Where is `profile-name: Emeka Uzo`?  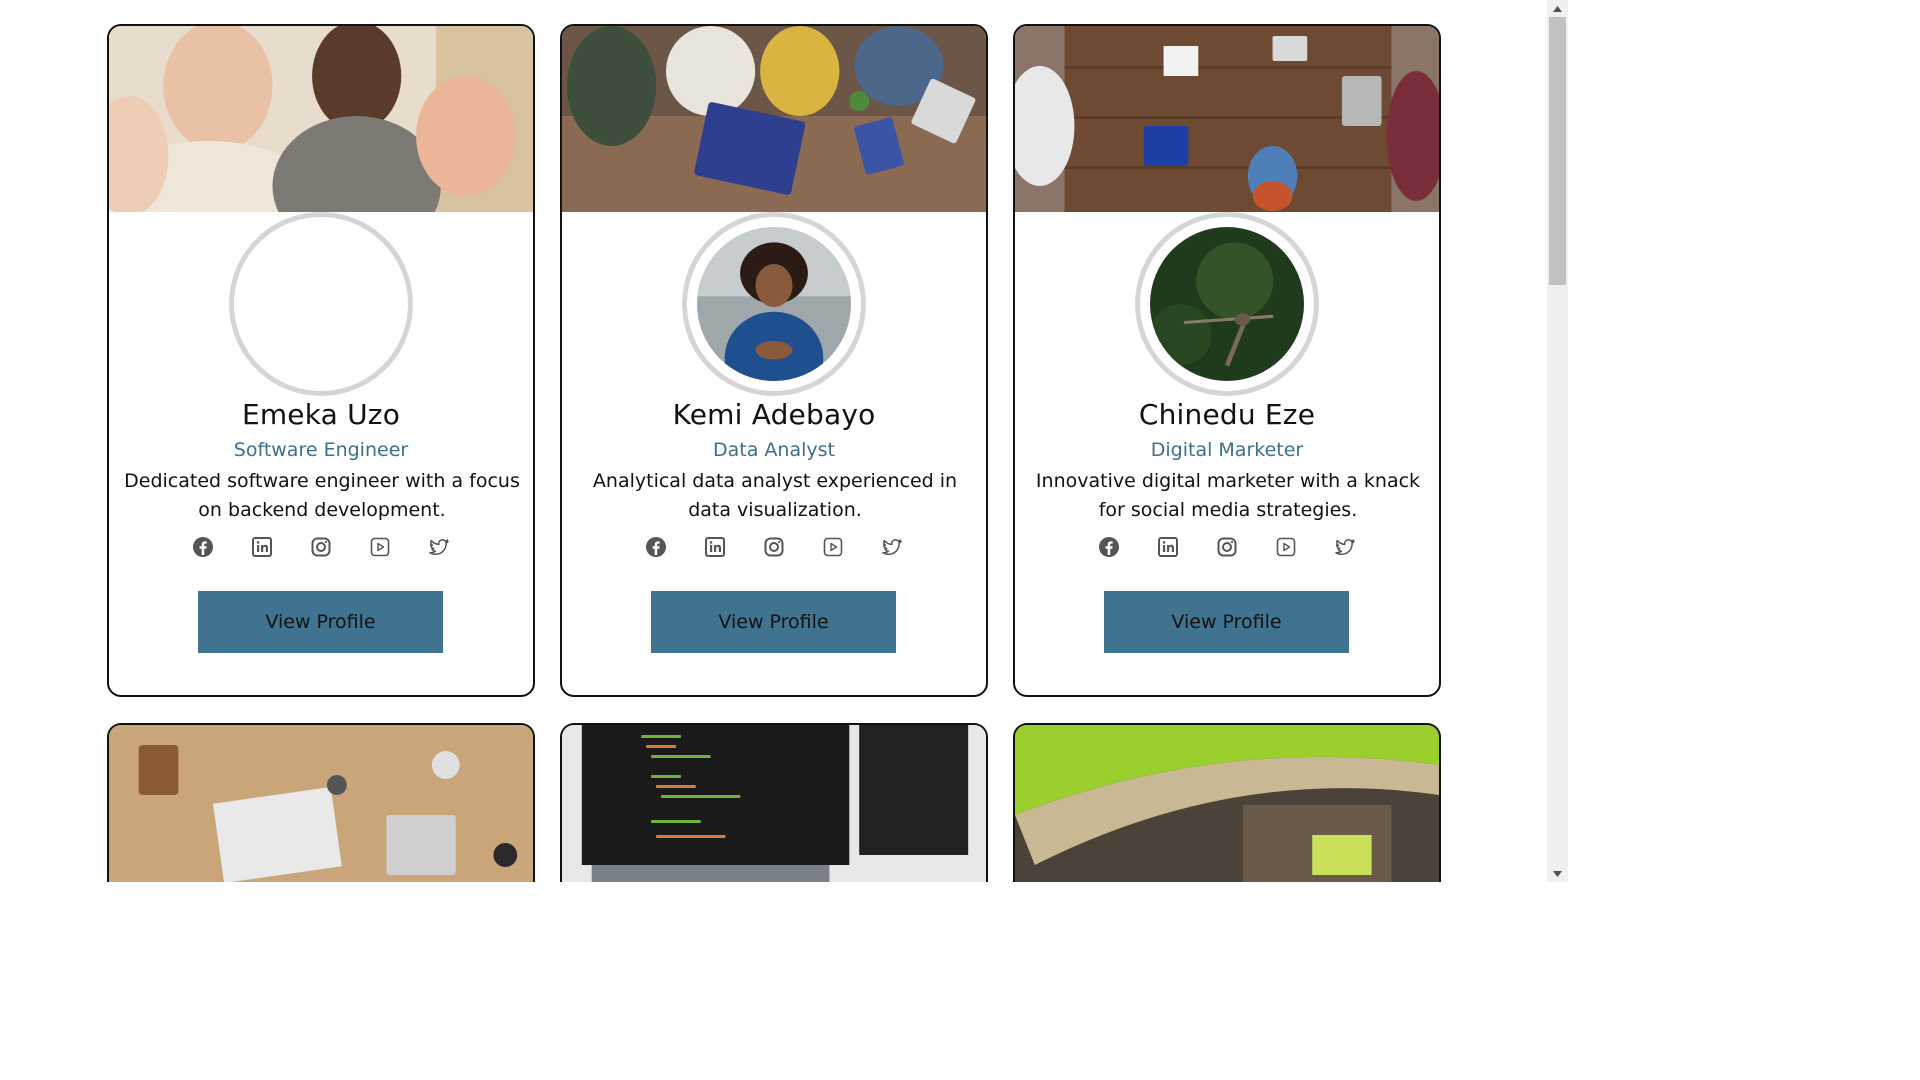 profile-name: Emeka Uzo is located at coordinates (321, 414).